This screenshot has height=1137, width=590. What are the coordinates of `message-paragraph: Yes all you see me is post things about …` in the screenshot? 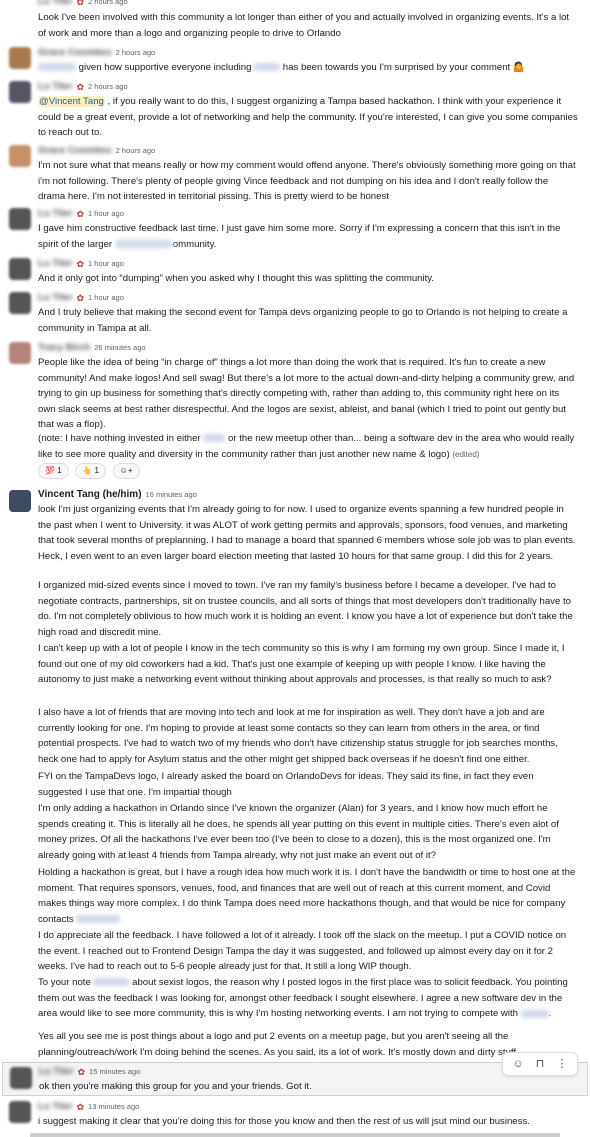 It's located at (277, 1044).